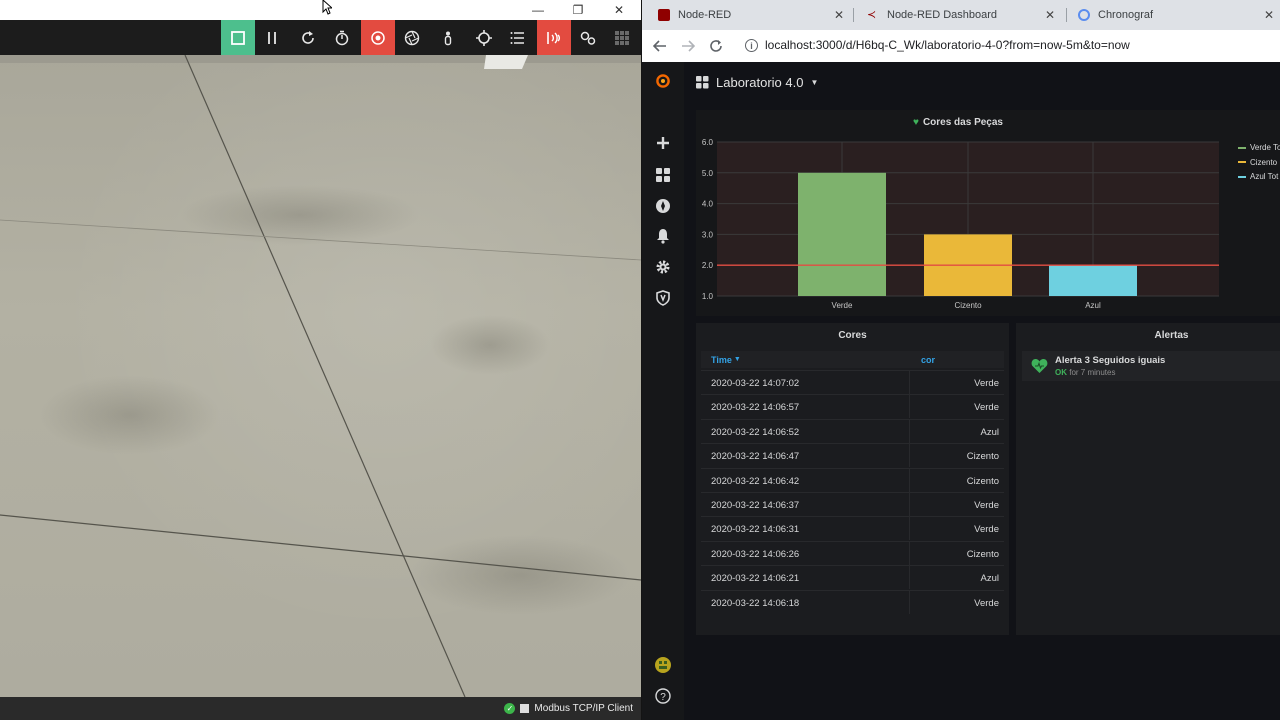  Describe the element at coordinates (755, 603) in the screenshot. I see `cell-time: 2020-03-22 14:06:18` at that location.